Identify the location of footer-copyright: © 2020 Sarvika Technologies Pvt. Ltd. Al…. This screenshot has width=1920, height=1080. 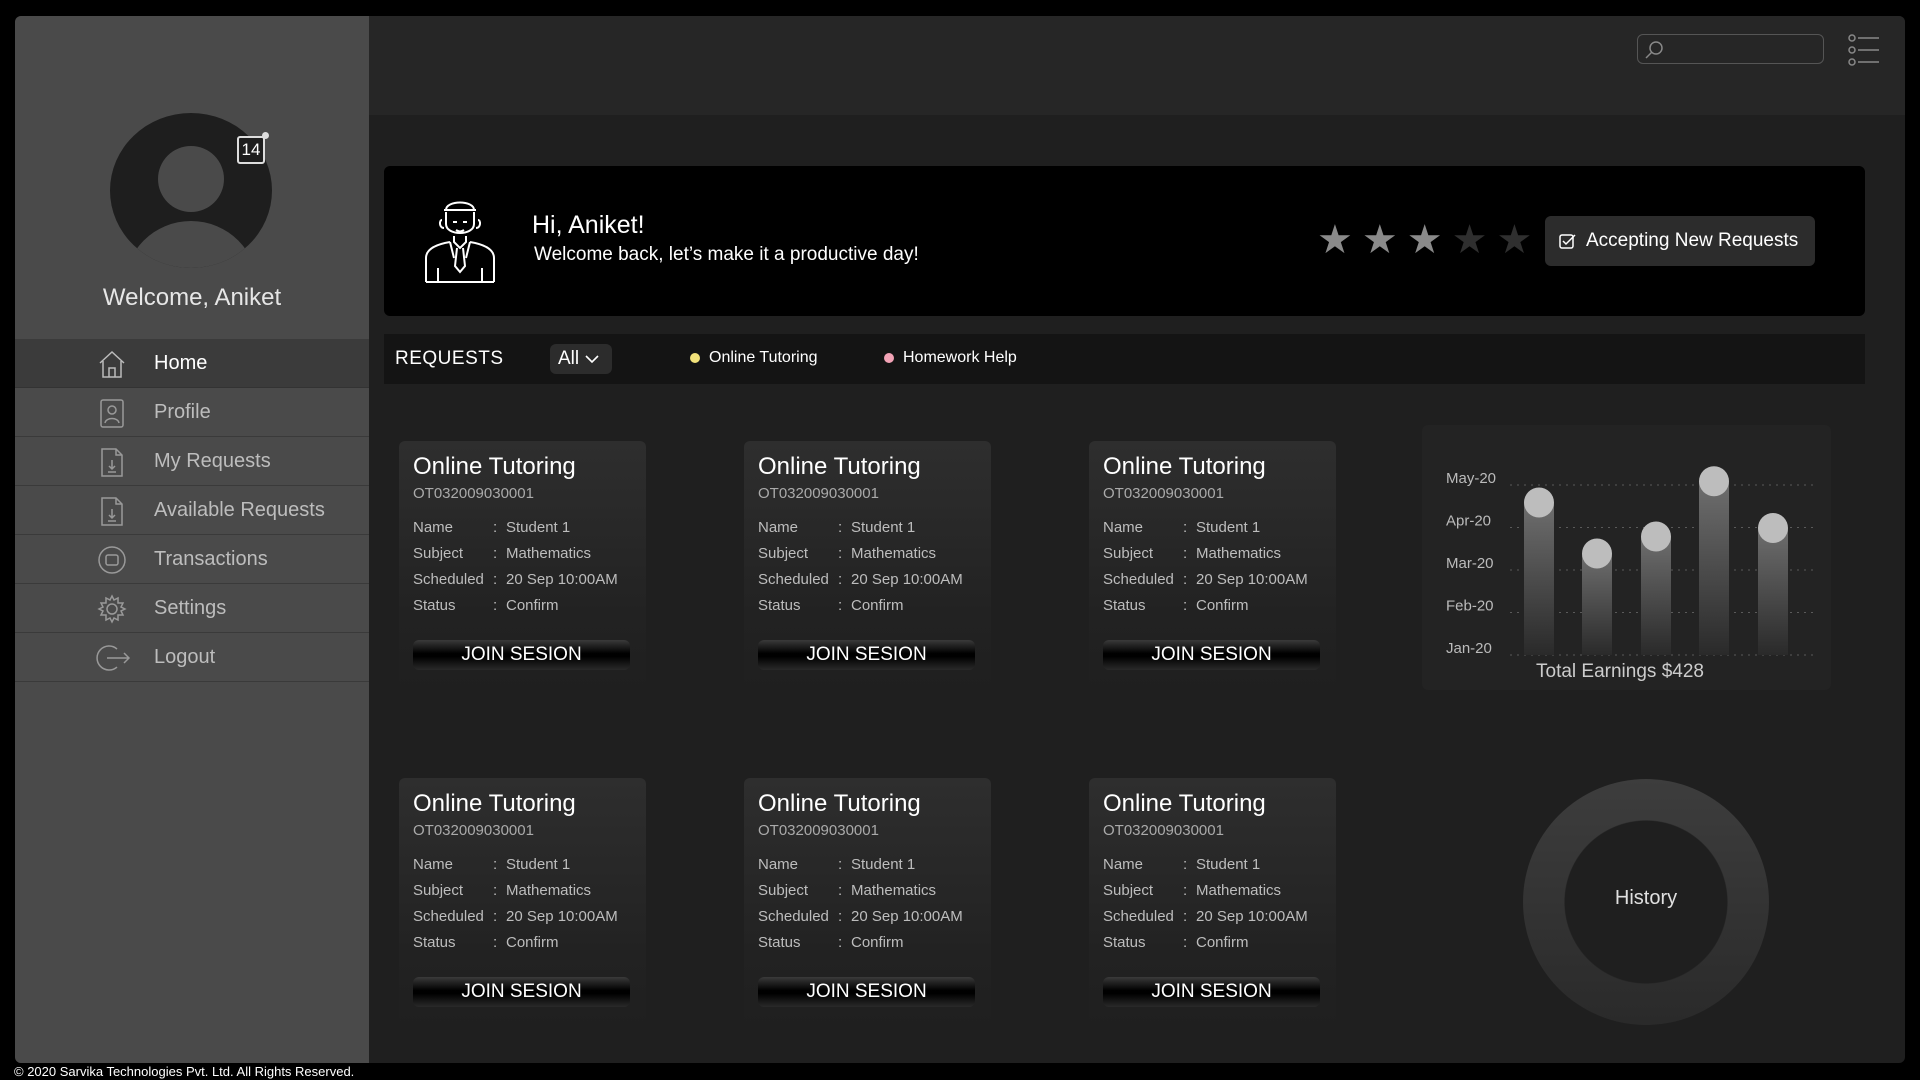
(184, 1071).